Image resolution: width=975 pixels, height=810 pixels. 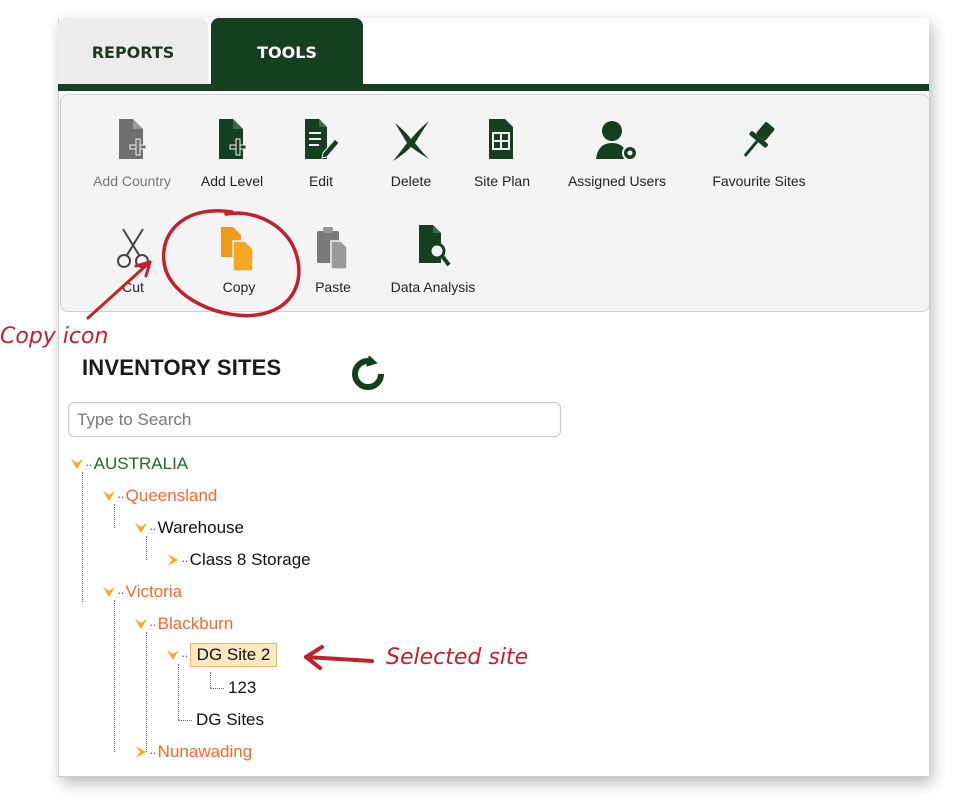 What do you see at coordinates (457, 657) in the screenshot?
I see `selected-site-annotation: Selected site` at bounding box center [457, 657].